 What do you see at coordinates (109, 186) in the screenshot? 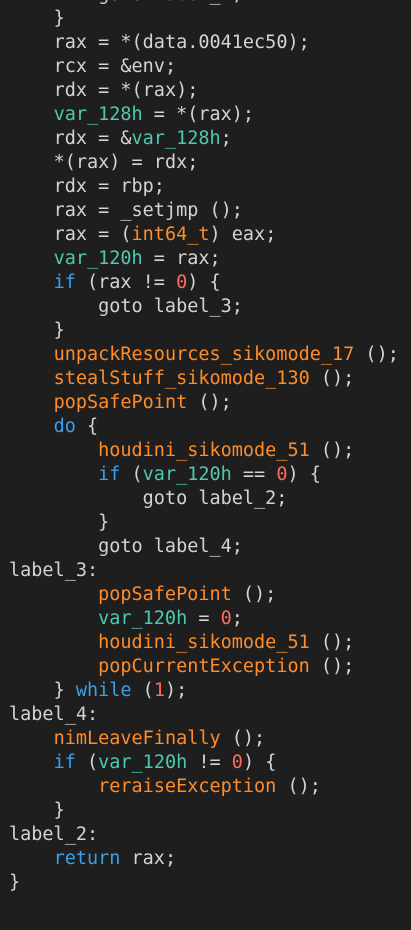
I see `code-text: rdx = rbp;` at bounding box center [109, 186].